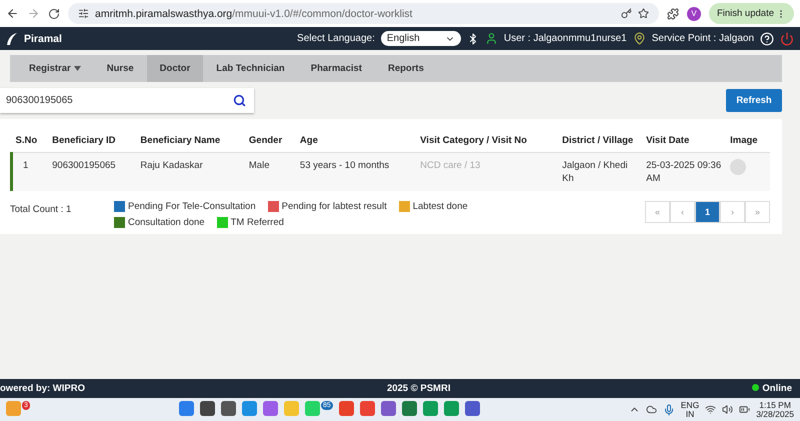 The image size is (800, 421). I want to click on user-icon, so click(491, 38).